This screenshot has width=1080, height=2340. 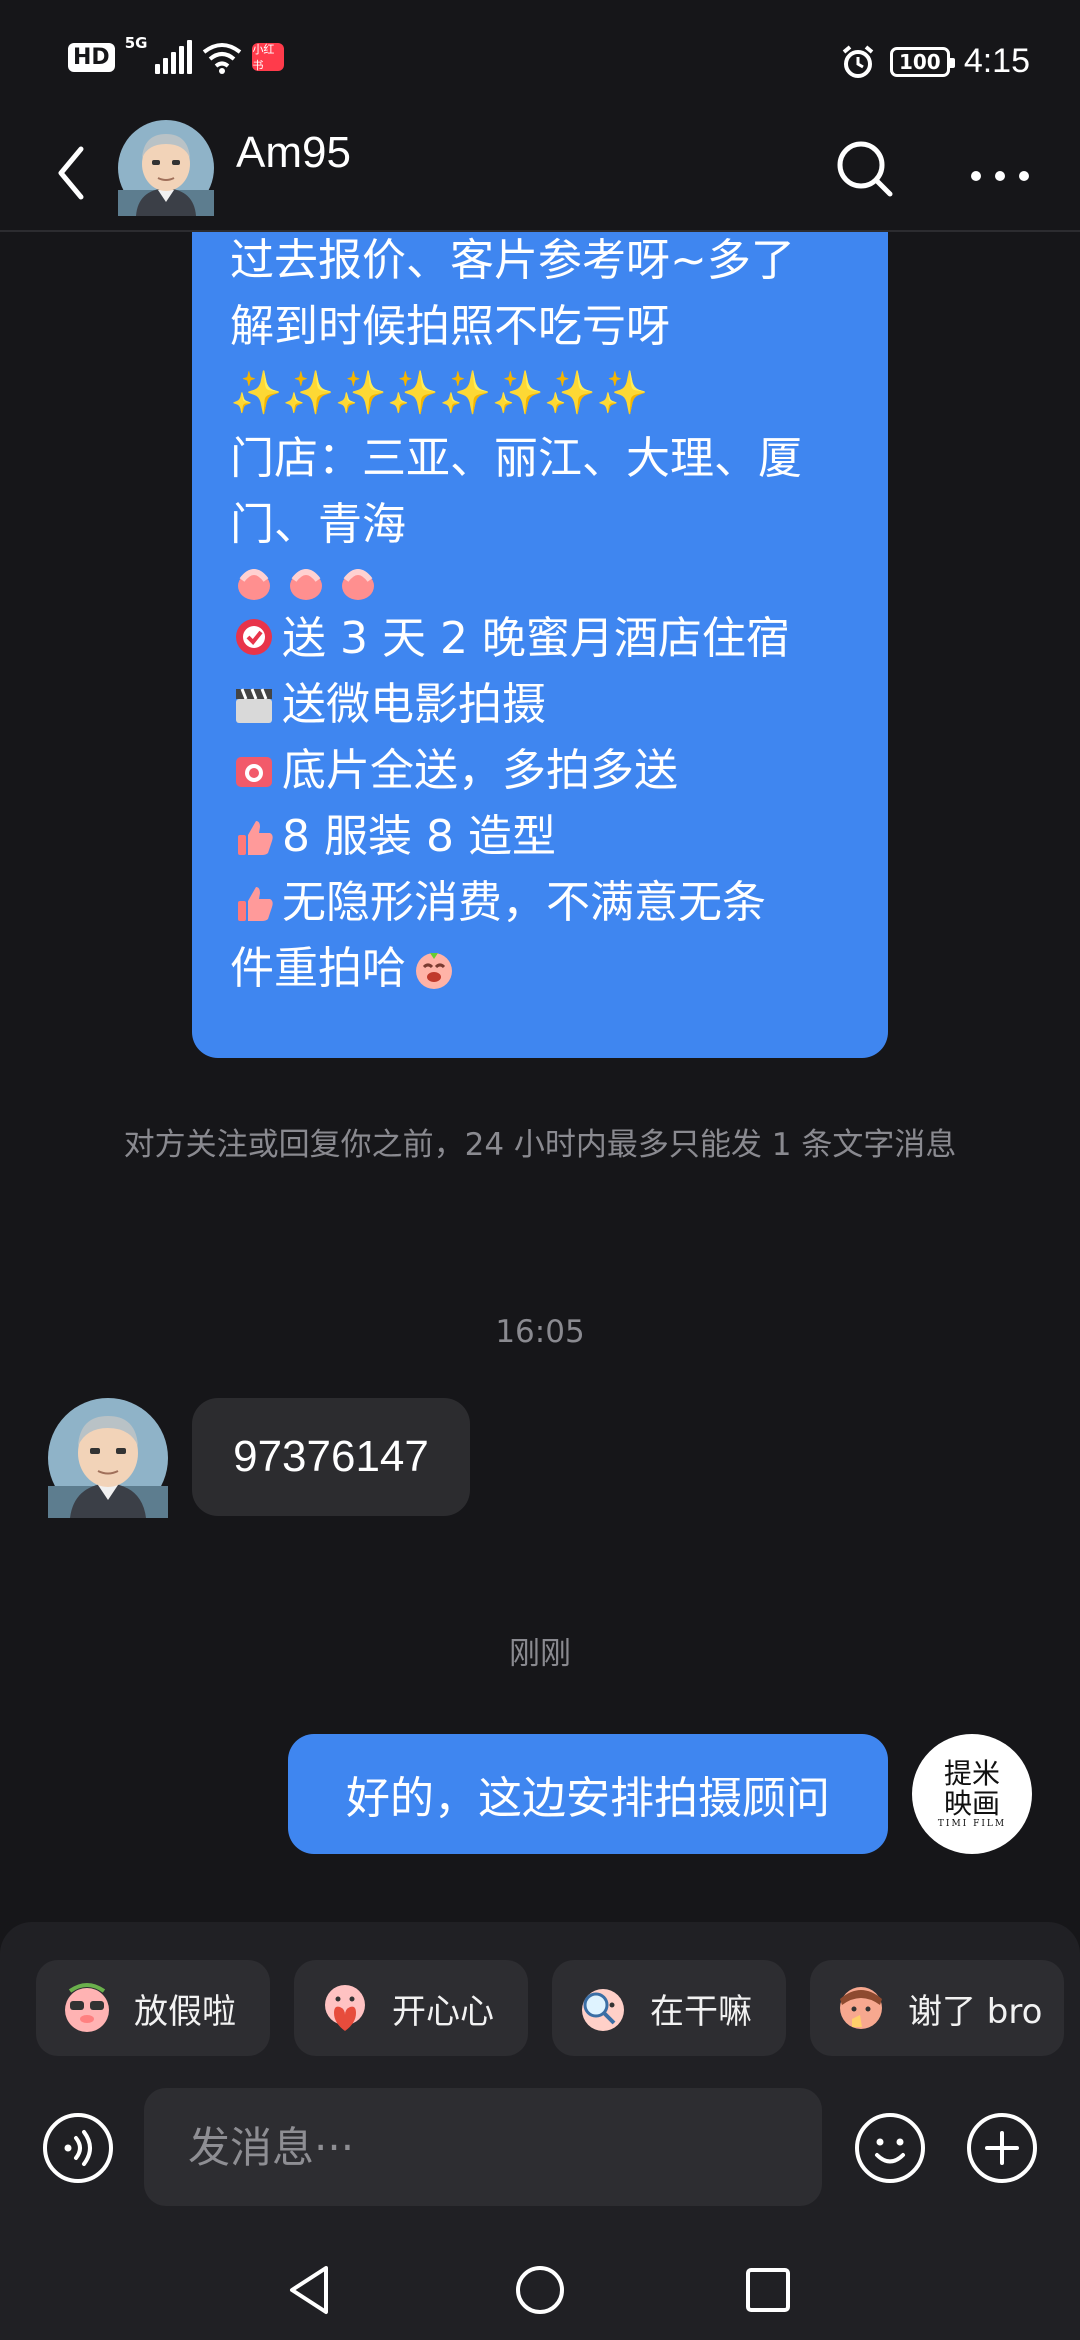 I want to click on avatar-logo-text: 映画, so click(x=971, y=1803).